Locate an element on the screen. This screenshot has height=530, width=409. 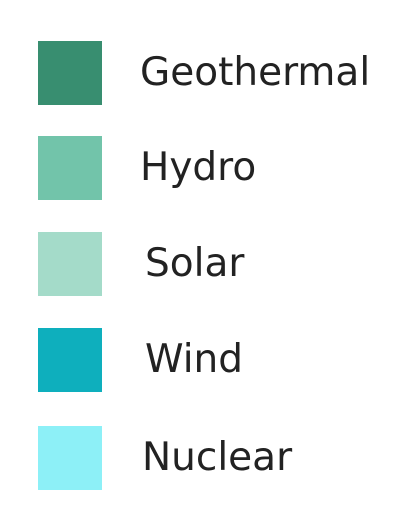
legend-label-nuclear: Nuclear is located at coordinates (217, 457).